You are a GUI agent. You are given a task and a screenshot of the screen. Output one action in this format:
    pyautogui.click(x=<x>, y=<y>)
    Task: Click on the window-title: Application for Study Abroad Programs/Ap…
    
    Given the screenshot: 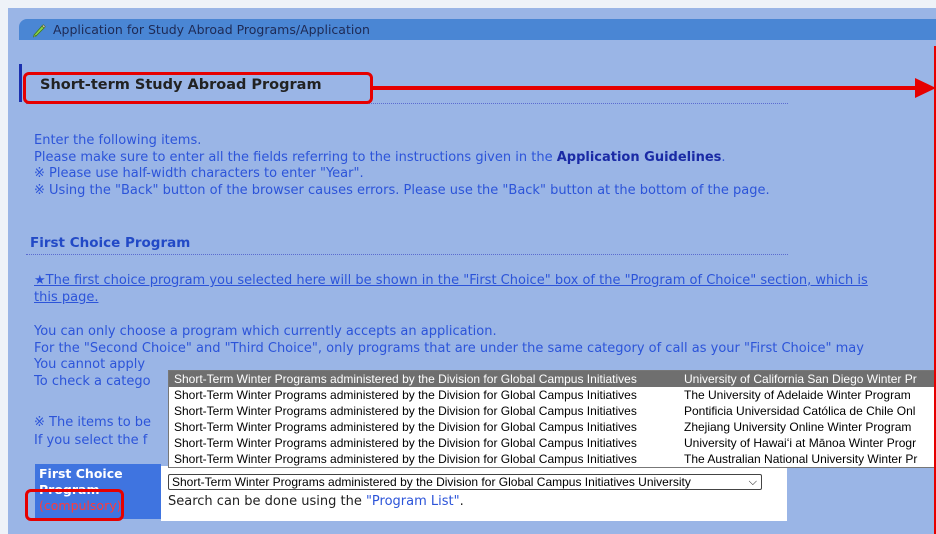 What is the action you would take?
    pyautogui.click(x=211, y=29)
    